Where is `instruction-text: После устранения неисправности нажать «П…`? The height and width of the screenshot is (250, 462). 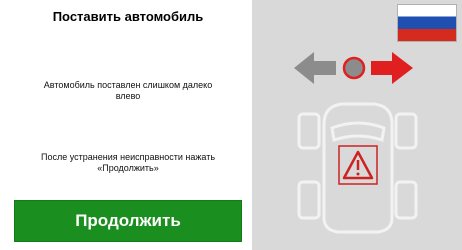 instruction-text: После устранения неисправности нажать «П… is located at coordinates (128, 162).